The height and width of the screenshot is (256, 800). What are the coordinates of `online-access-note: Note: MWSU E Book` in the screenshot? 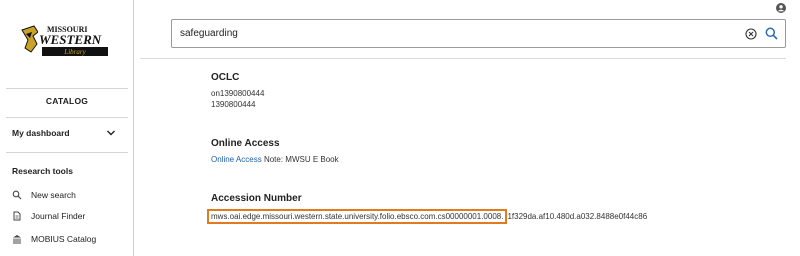 It's located at (301, 159).